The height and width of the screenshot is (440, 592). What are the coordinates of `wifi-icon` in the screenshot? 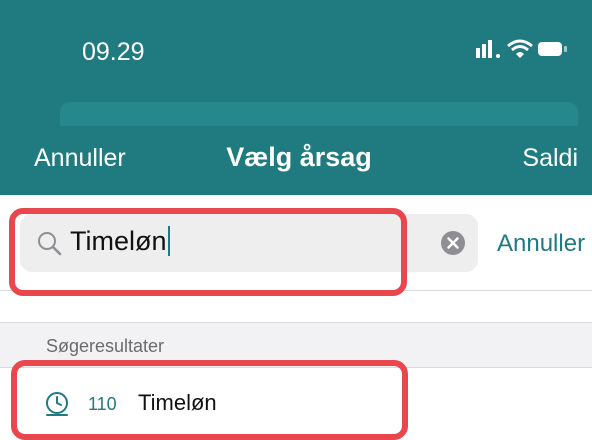 It's located at (520, 48).